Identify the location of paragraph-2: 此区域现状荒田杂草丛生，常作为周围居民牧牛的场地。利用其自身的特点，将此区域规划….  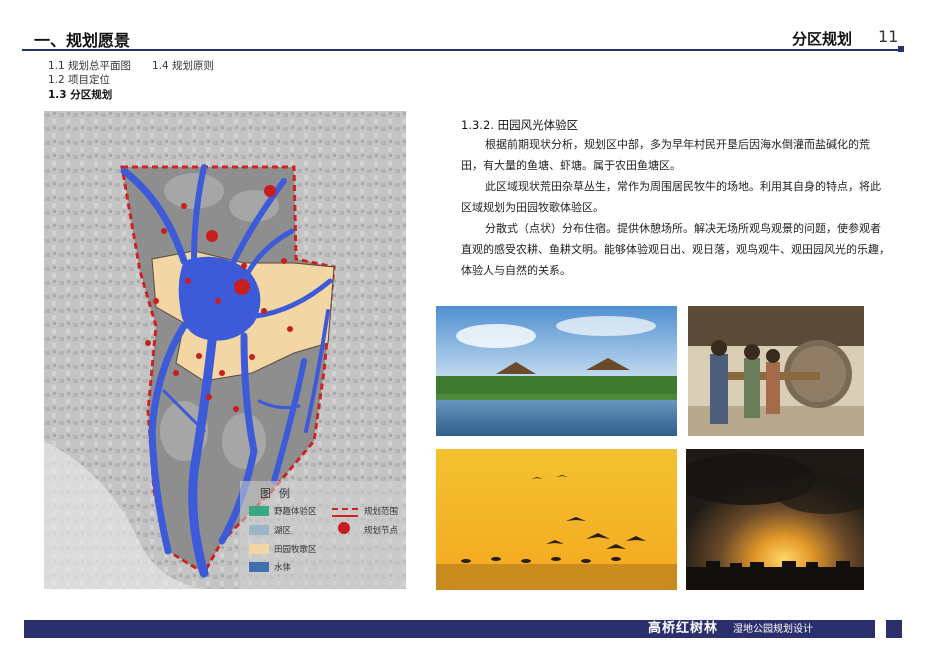
(671, 197).